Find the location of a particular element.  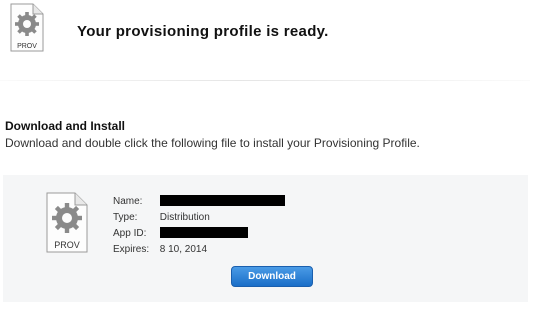

name-label: Name: is located at coordinates (128, 201).